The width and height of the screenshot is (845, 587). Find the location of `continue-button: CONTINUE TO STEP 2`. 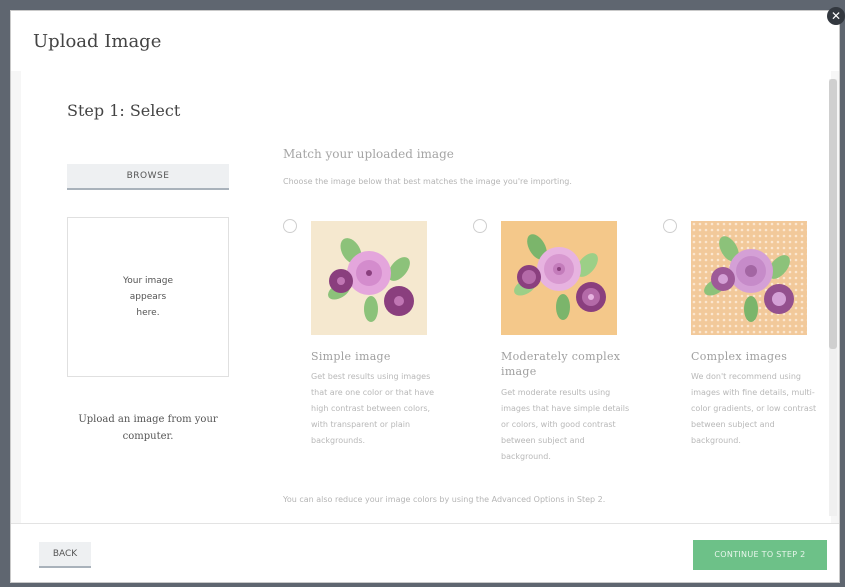

continue-button: CONTINUE TO STEP 2 is located at coordinates (760, 555).